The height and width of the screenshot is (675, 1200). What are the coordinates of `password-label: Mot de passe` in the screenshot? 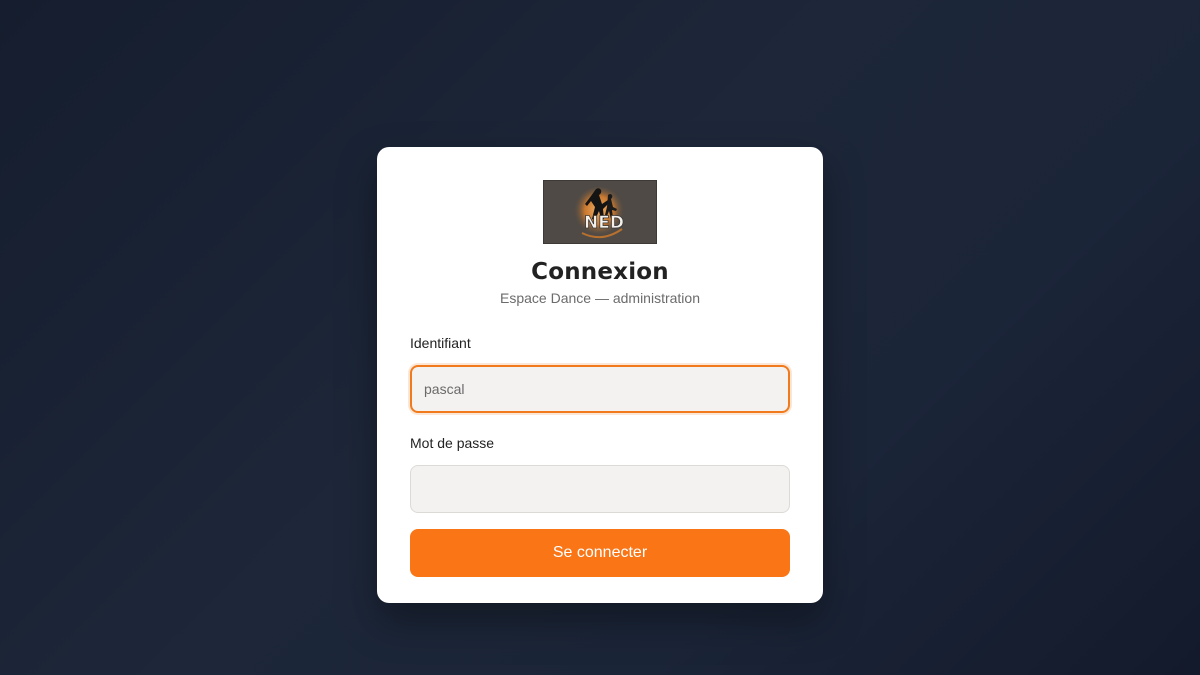 It's located at (452, 443).